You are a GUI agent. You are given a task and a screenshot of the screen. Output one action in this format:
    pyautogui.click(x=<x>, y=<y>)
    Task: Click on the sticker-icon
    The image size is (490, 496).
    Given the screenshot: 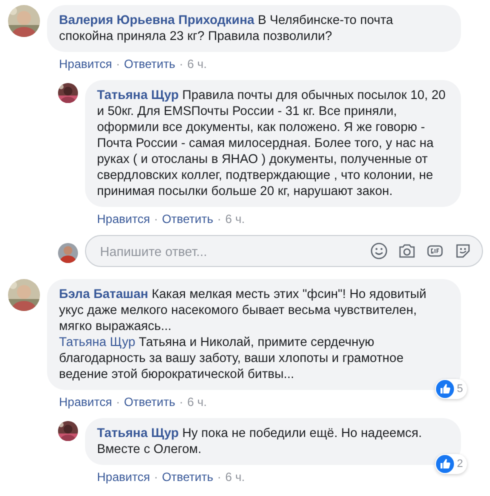 What is the action you would take?
    pyautogui.click(x=463, y=251)
    